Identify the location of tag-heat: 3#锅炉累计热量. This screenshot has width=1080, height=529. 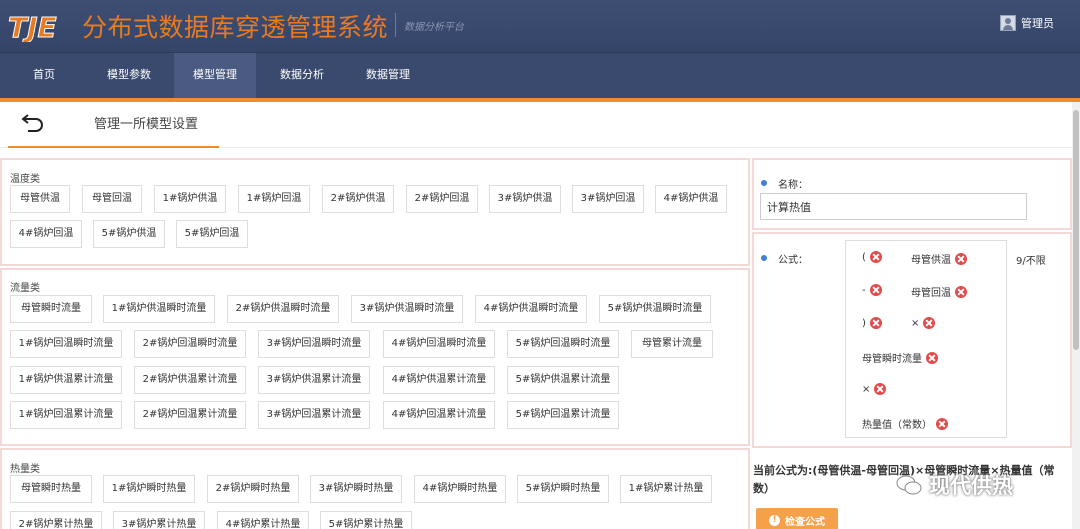
(159, 520).